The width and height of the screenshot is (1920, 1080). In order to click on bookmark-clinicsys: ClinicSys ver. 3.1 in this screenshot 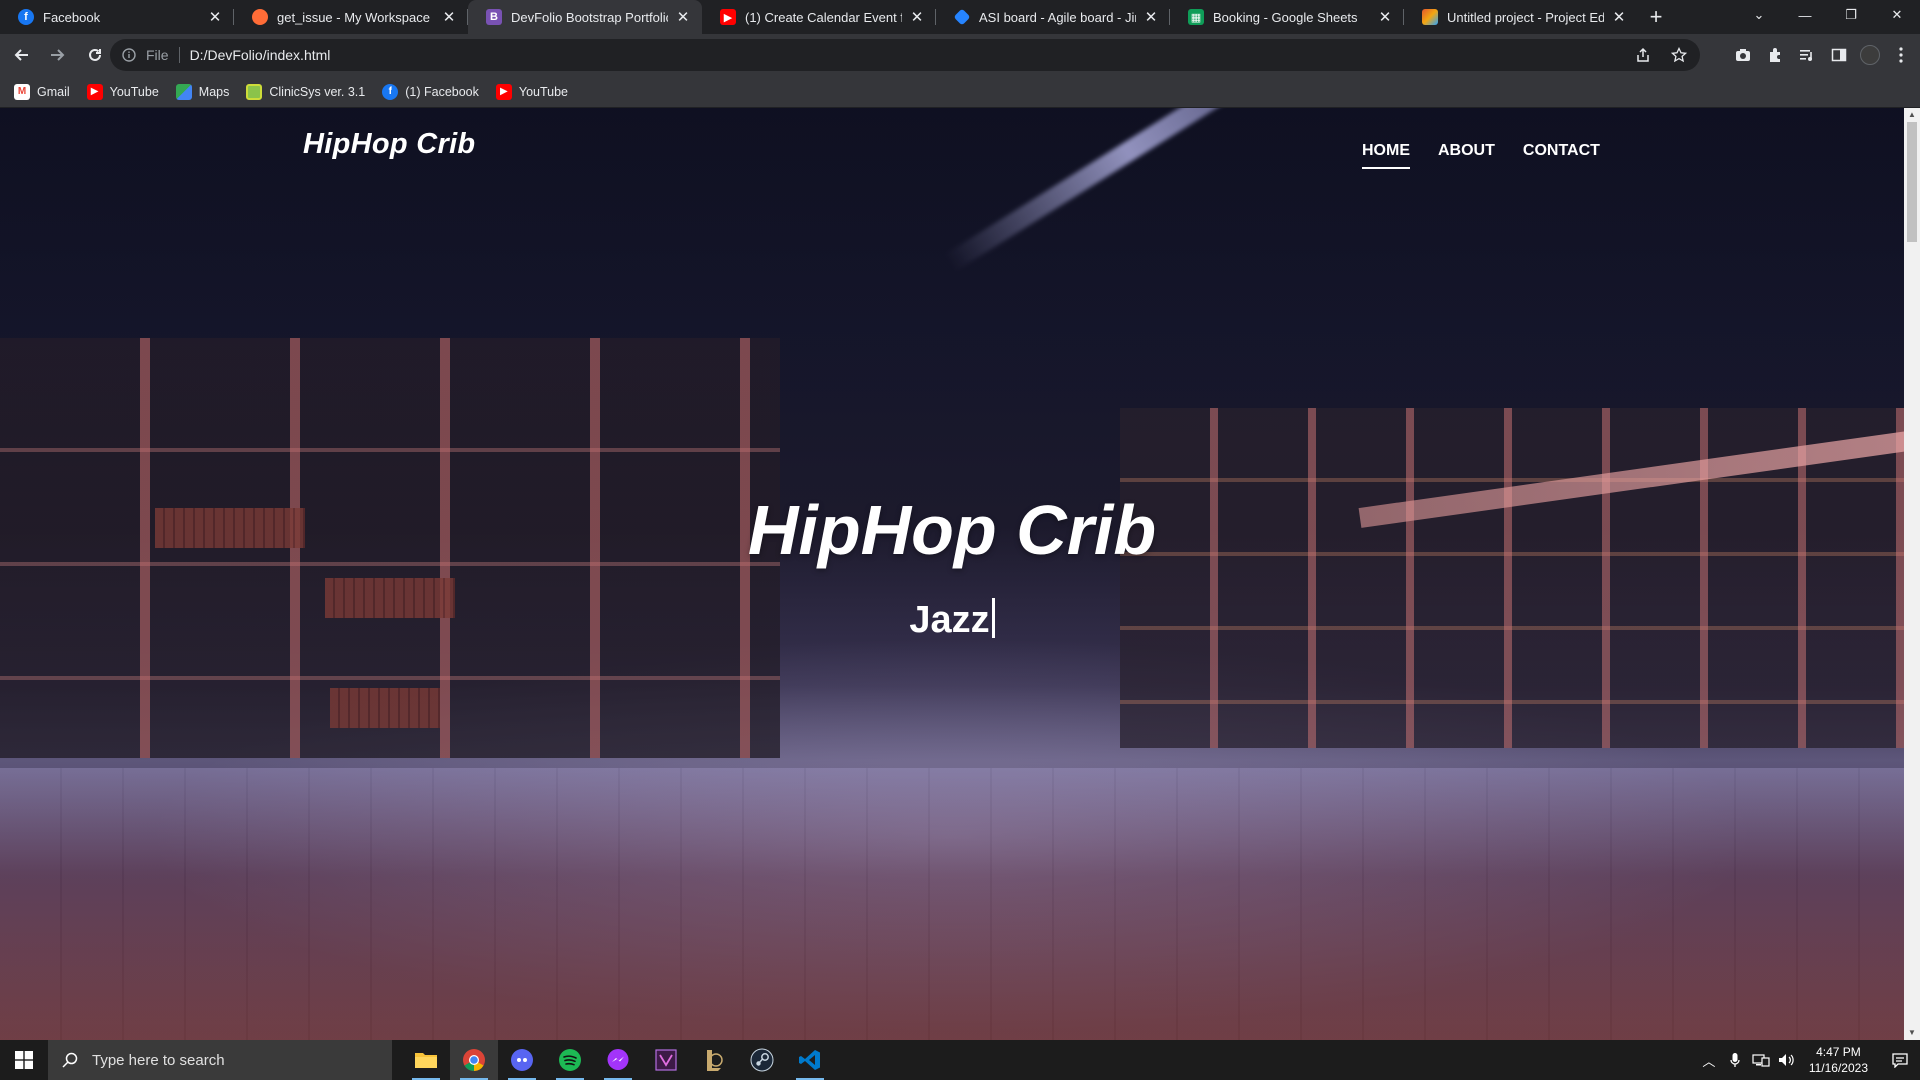, I will do `click(306, 91)`.